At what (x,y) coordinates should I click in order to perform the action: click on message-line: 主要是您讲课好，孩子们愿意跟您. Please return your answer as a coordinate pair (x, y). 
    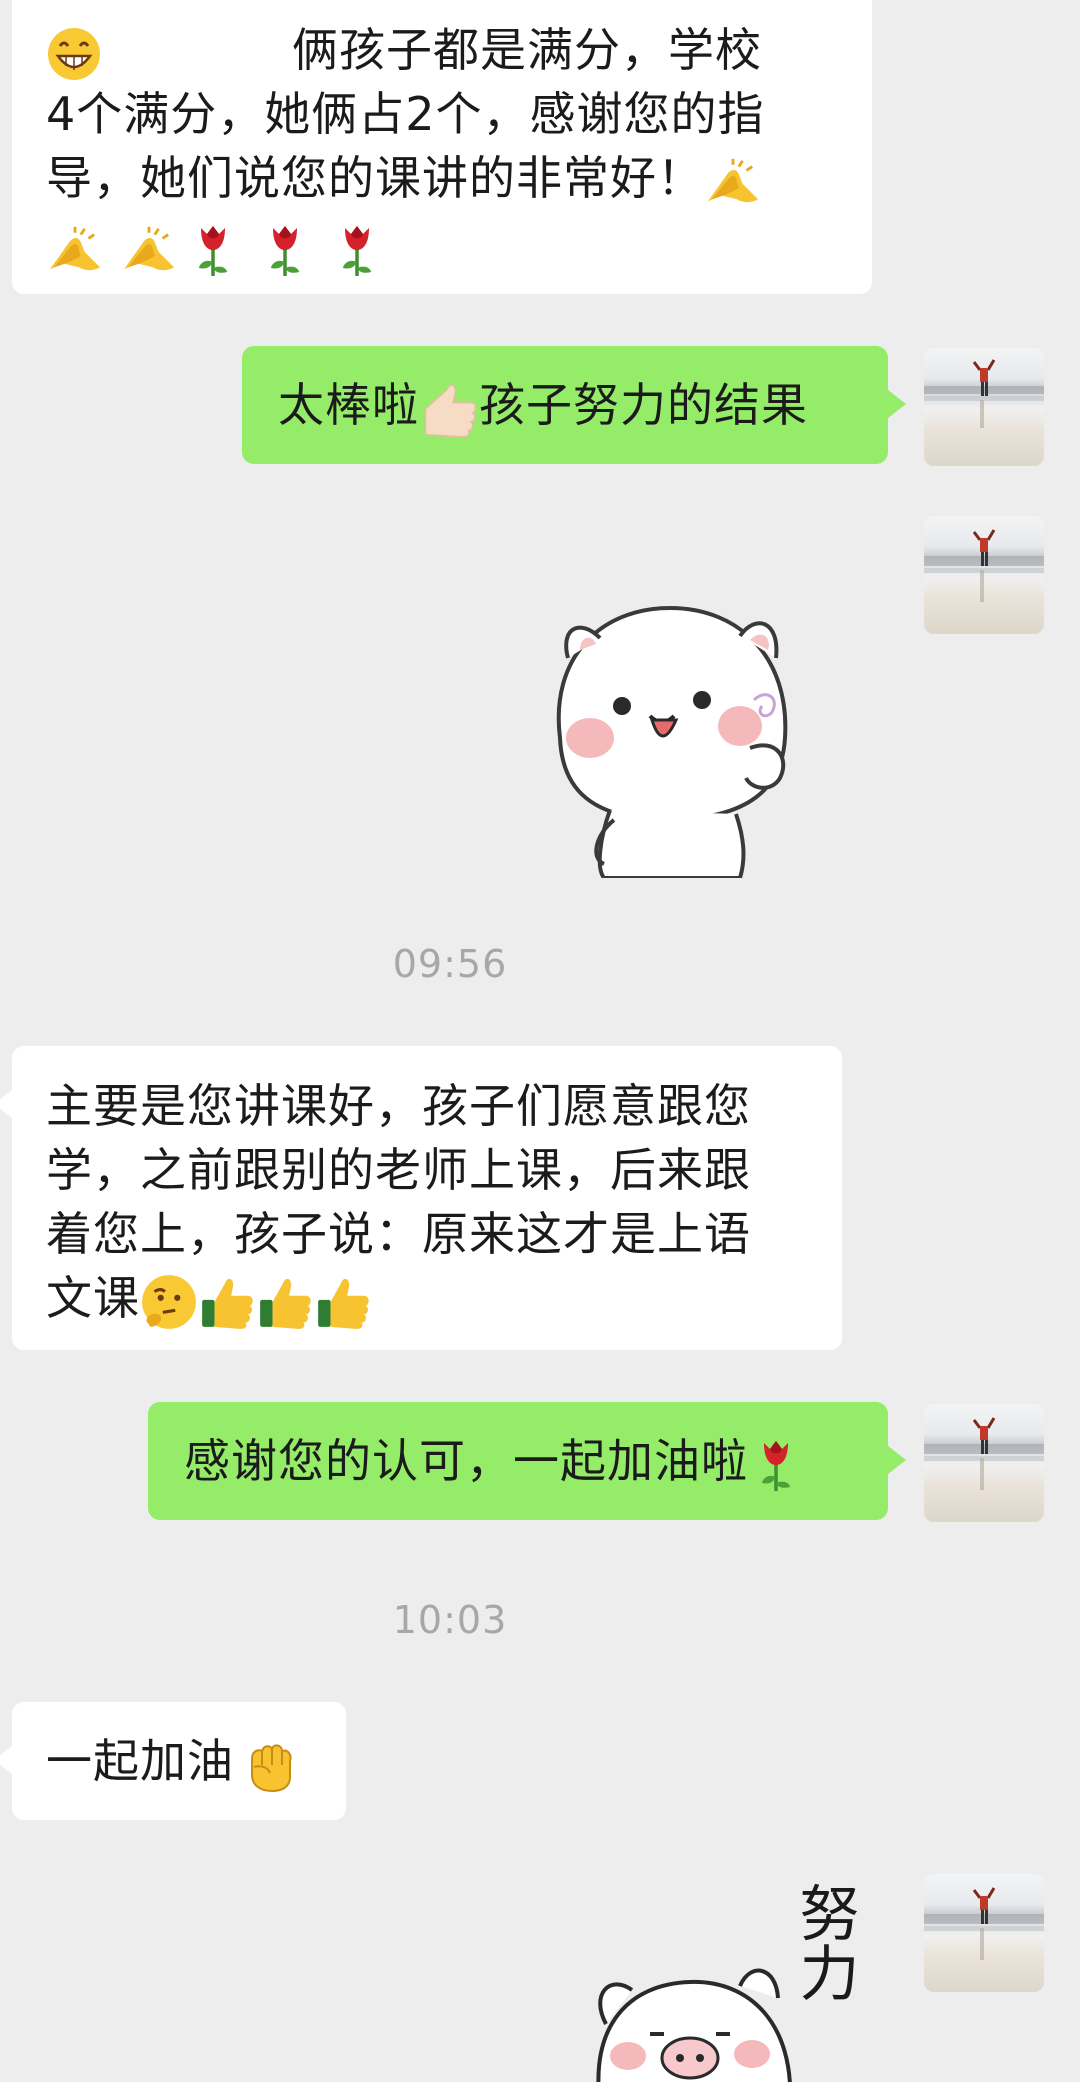
    Looking at the image, I should click on (398, 1106).